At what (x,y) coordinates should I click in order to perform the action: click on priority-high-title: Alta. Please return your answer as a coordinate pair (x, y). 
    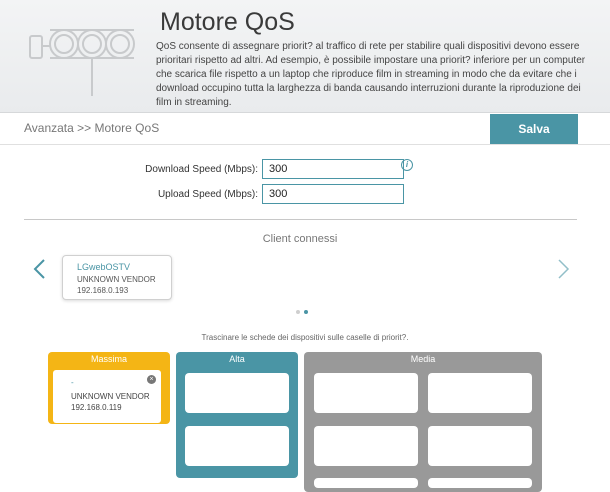
    Looking at the image, I should click on (237, 359).